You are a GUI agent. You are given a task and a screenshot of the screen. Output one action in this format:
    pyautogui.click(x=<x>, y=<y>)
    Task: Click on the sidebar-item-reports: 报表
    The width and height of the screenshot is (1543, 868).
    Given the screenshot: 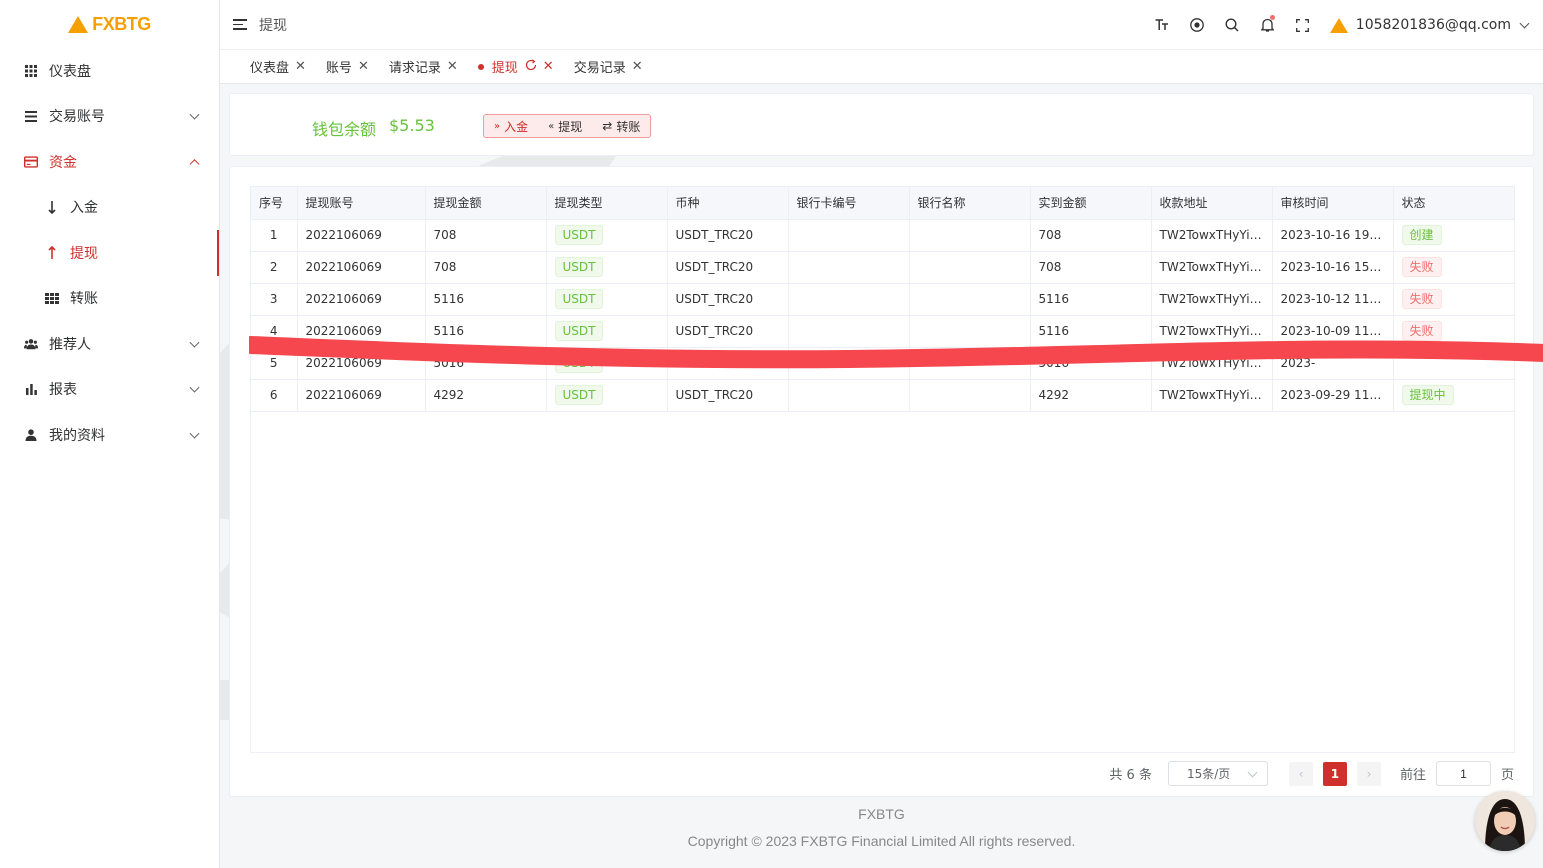 What is the action you would take?
    pyautogui.click(x=109, y=390)
    